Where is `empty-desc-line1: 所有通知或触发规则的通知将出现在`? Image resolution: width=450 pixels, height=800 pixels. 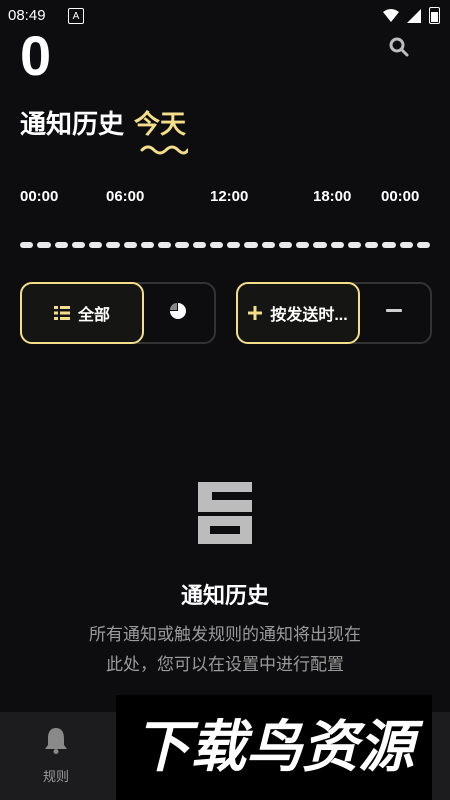 empty-desc-line1: 所有通知或触发规则的通知将出现在 is located at coordinates (225, 634).